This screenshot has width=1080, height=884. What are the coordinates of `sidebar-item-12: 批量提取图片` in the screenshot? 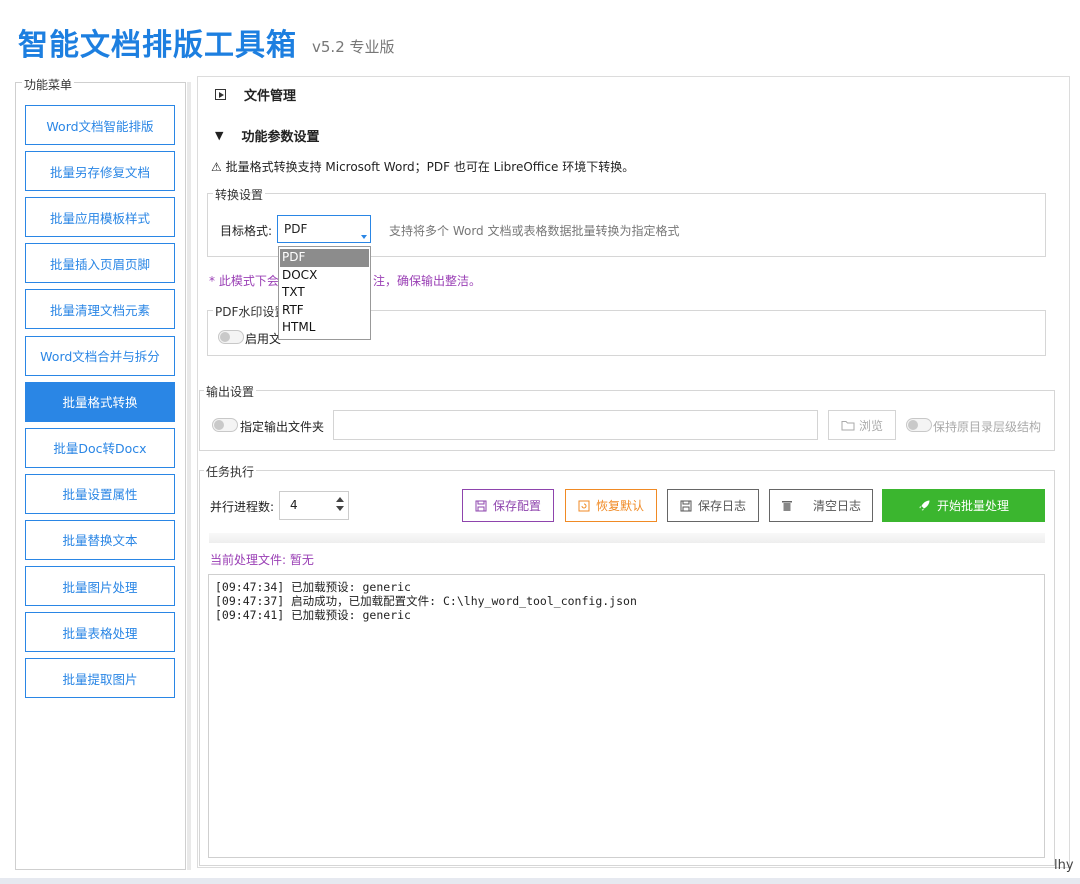 It's located at (100, 678).